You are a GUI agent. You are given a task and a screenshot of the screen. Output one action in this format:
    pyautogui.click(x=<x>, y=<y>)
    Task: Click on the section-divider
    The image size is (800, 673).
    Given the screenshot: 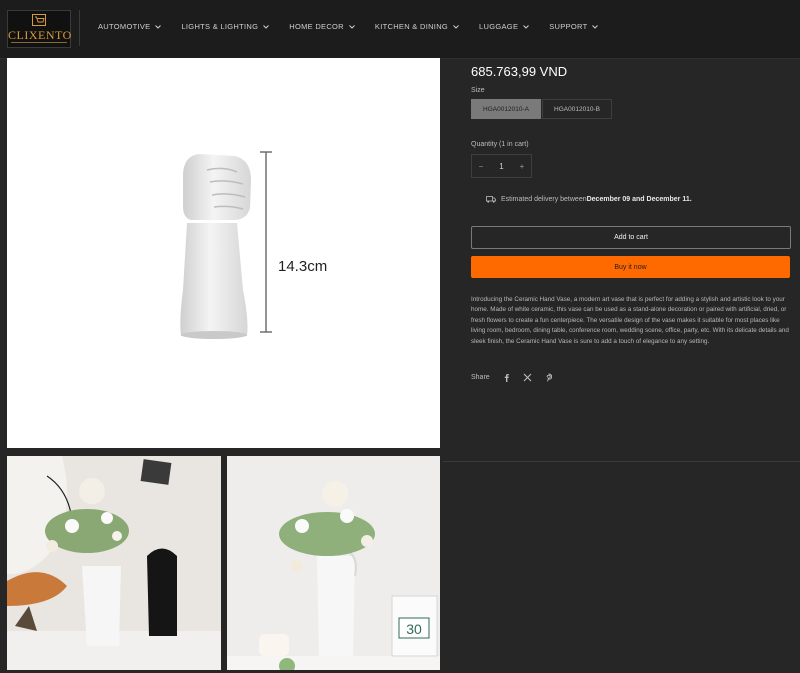 What is the action you would take?
    pyautogui.click(x=621, y=461)
    